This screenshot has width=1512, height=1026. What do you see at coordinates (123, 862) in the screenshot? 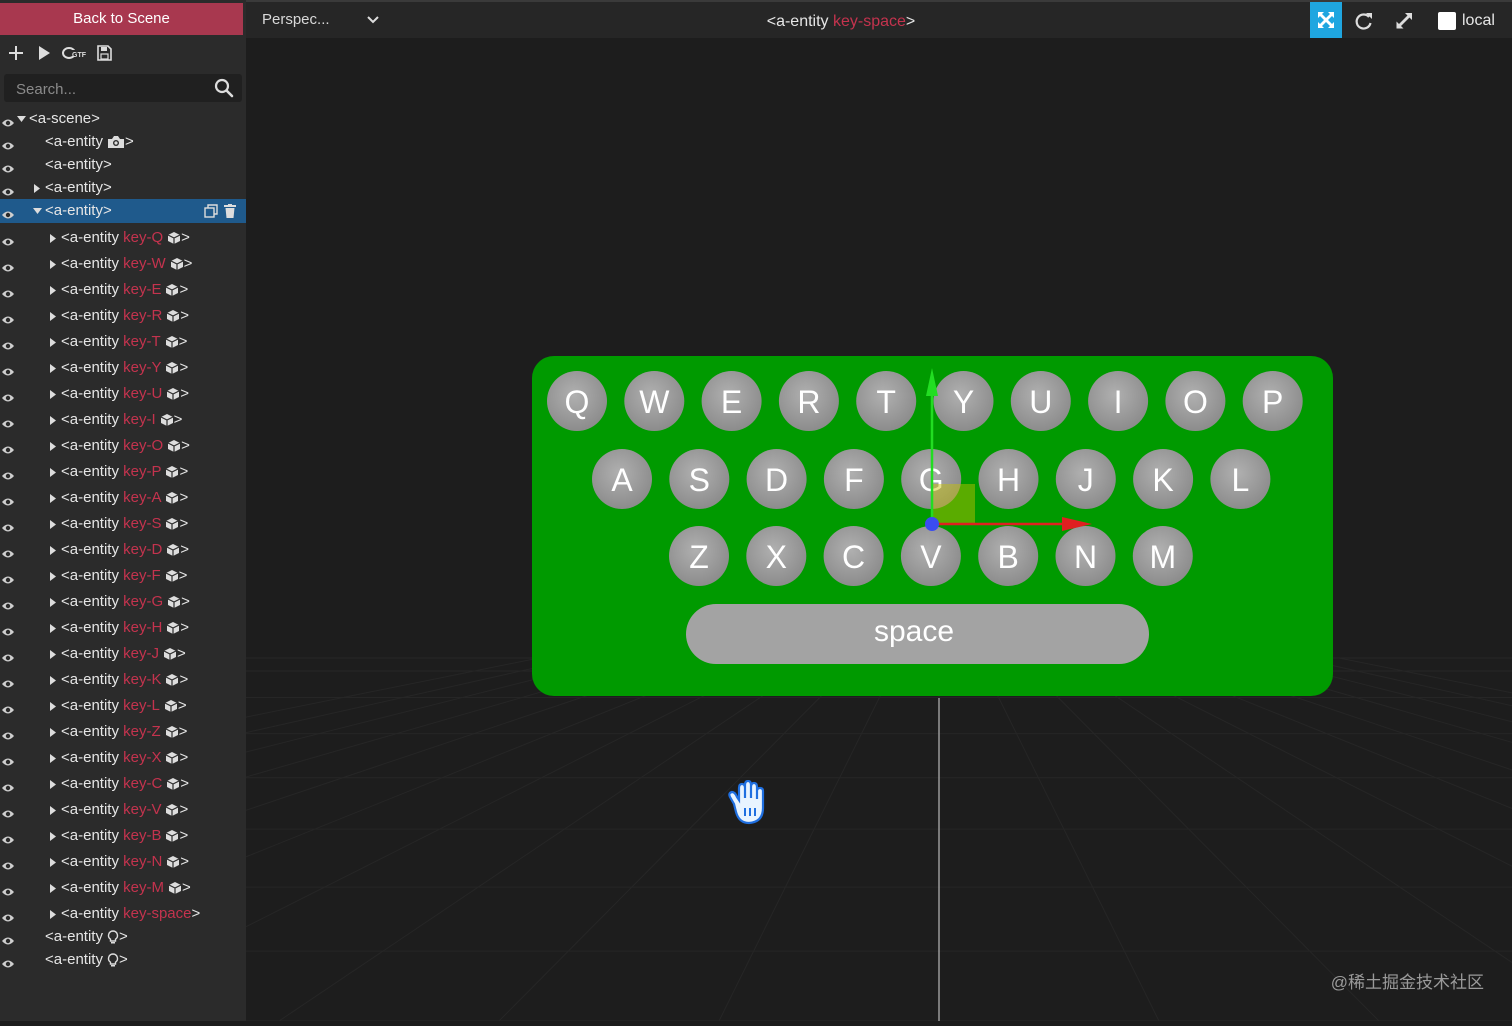
I see `tree-row: <a-entity key-N >` at bounding box center [123, 862].